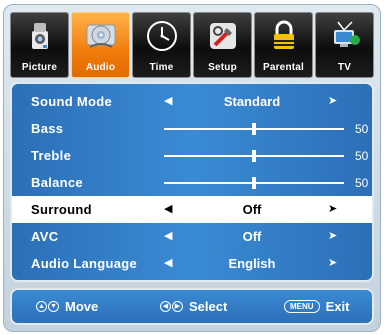  I want to click on tab-label: Time, so click(161, 67).